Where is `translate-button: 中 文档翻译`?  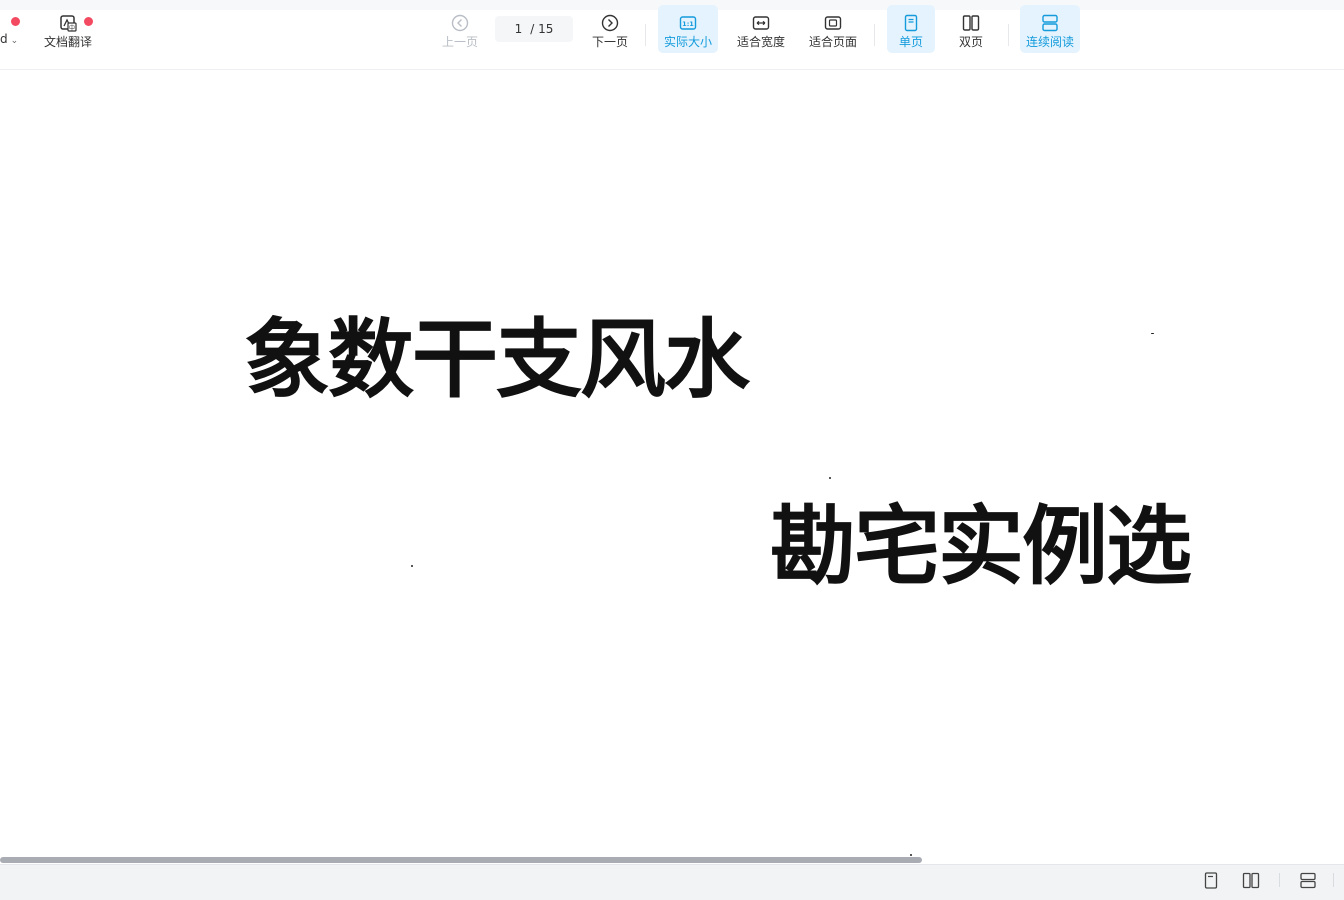
translate-button: 中 文档翻译 is located at coordinates (68, 29).